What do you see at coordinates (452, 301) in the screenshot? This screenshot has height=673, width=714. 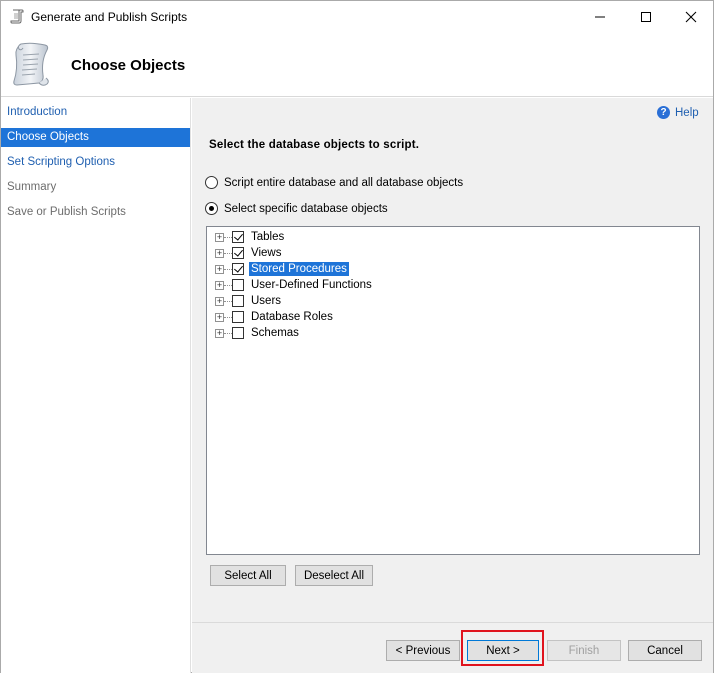 I see `tree-node-users: + Users` at bounding box center [452, 301].